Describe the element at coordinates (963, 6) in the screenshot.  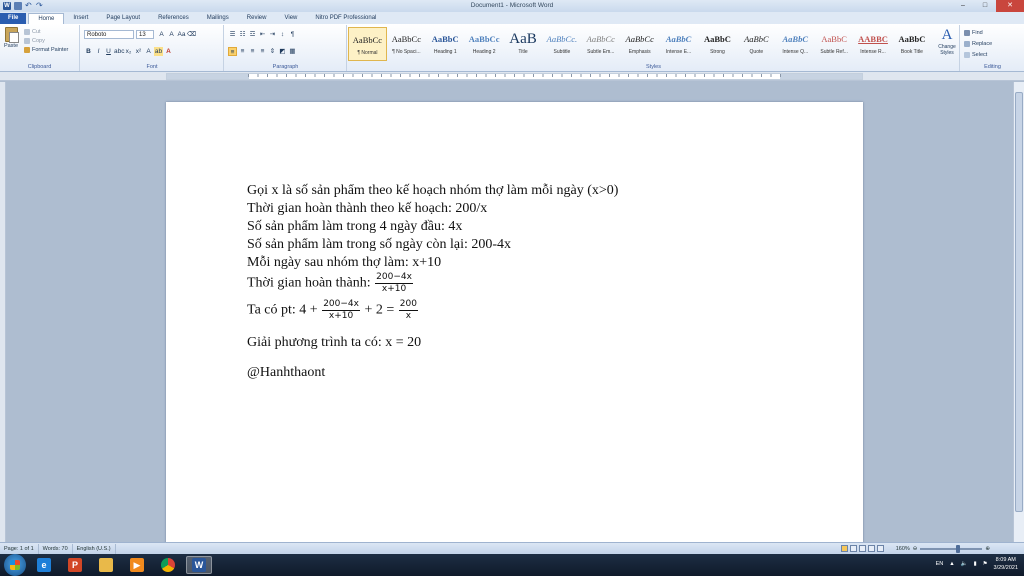
I see `minimize-icon: –` at that location.